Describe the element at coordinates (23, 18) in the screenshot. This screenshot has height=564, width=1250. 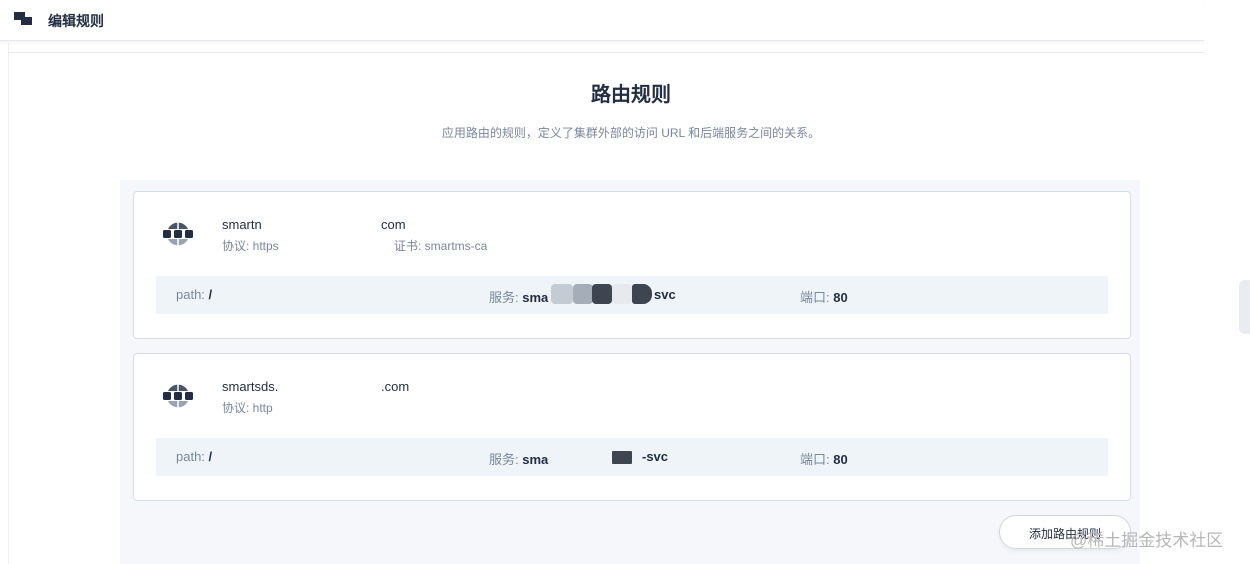
I see `stacked-squares-icon` at that location.